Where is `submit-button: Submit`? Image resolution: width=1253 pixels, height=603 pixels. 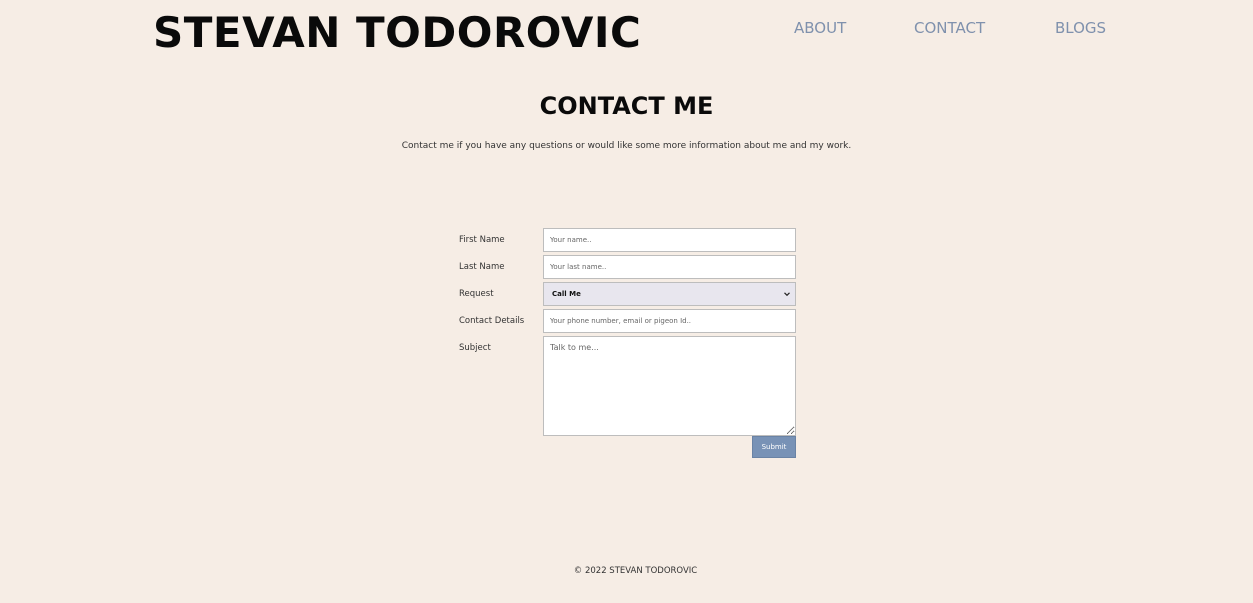 submit-button: Submit is located at coordinates (774, 447).